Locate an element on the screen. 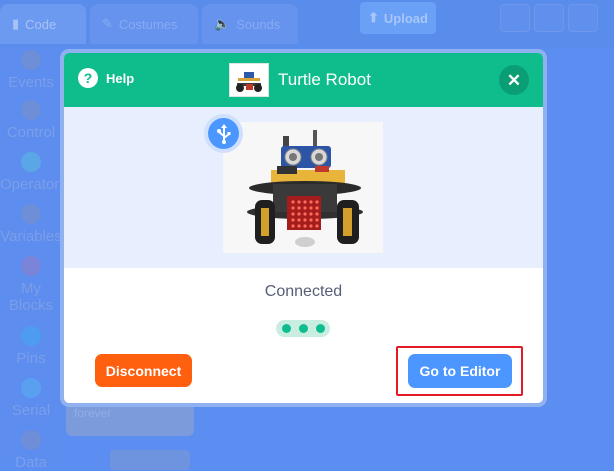 This screenshot has width=614, height=471. category-control: Control is located at coordinates (31, 120).